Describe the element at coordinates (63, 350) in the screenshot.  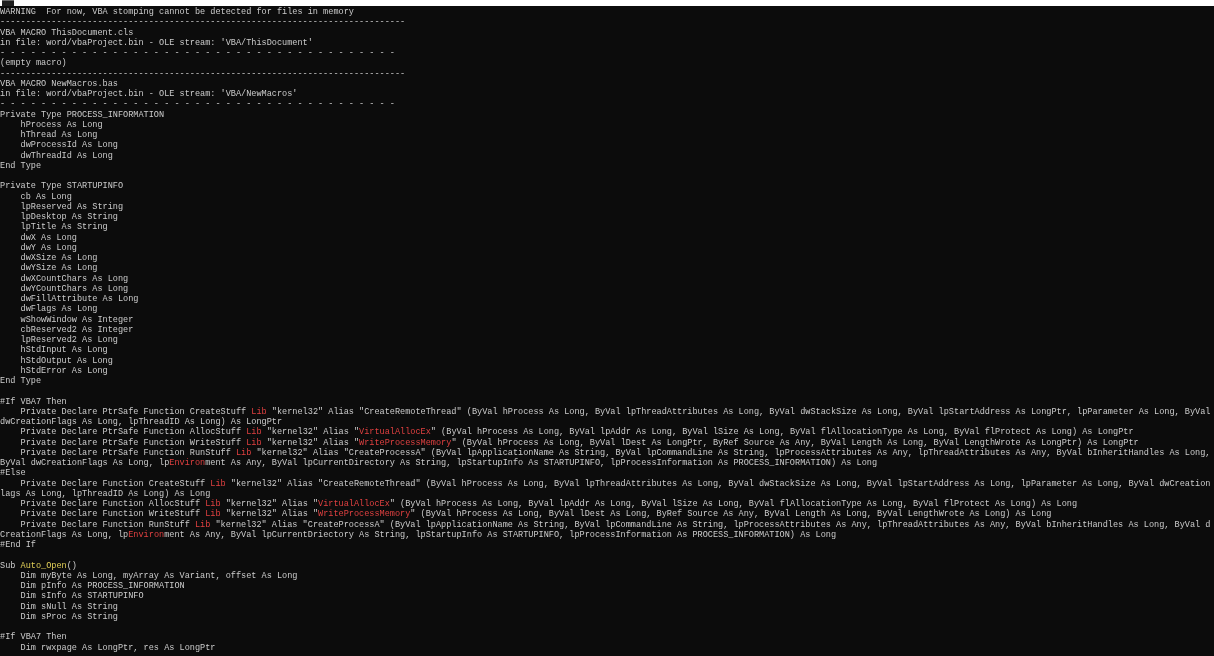
I see `console-line: hStdInput As Long` at that location.